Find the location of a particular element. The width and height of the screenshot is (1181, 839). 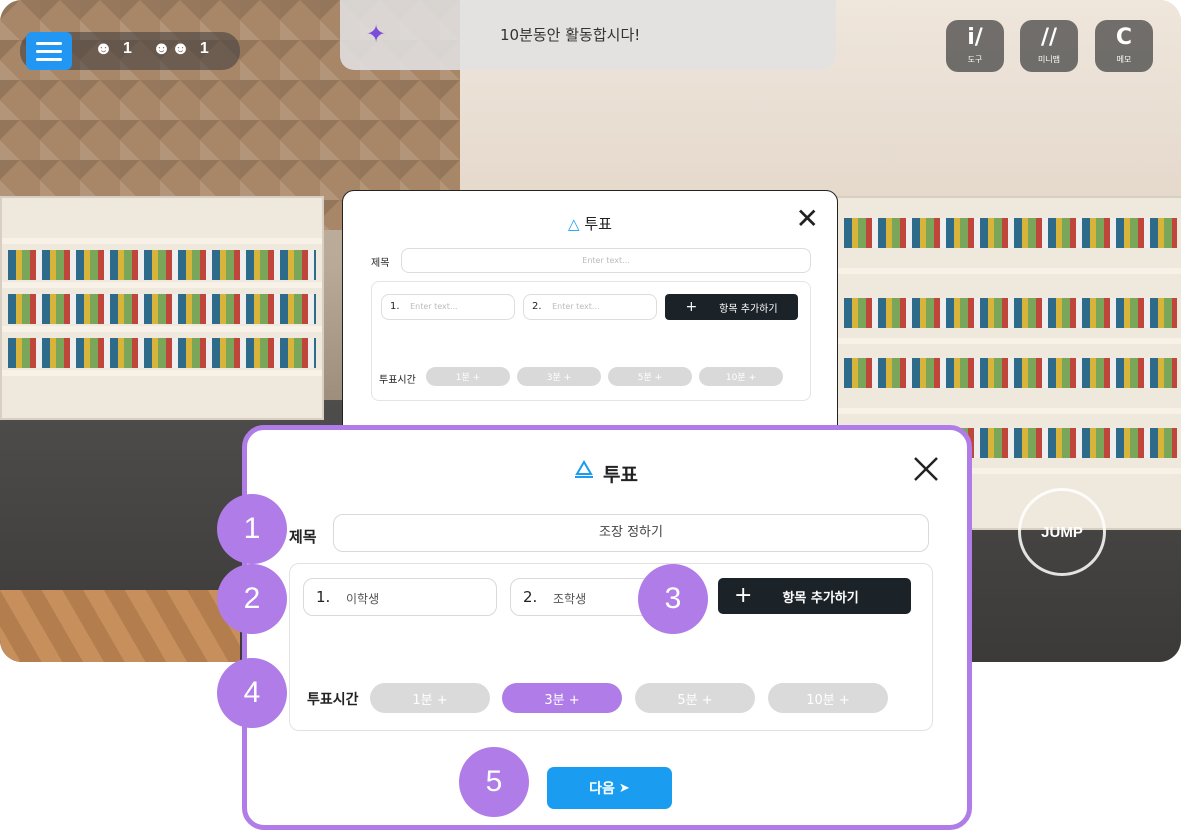

memo-button-label: 메모 is located at coordinates (1124, 59).